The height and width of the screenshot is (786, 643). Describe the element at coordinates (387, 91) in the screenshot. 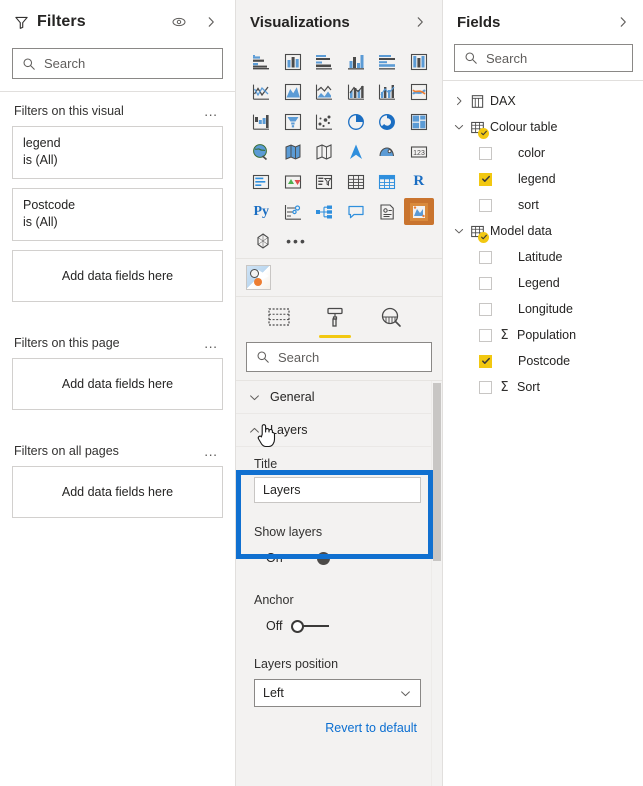

I see `line-clustered-column-chart-icon` at that location.